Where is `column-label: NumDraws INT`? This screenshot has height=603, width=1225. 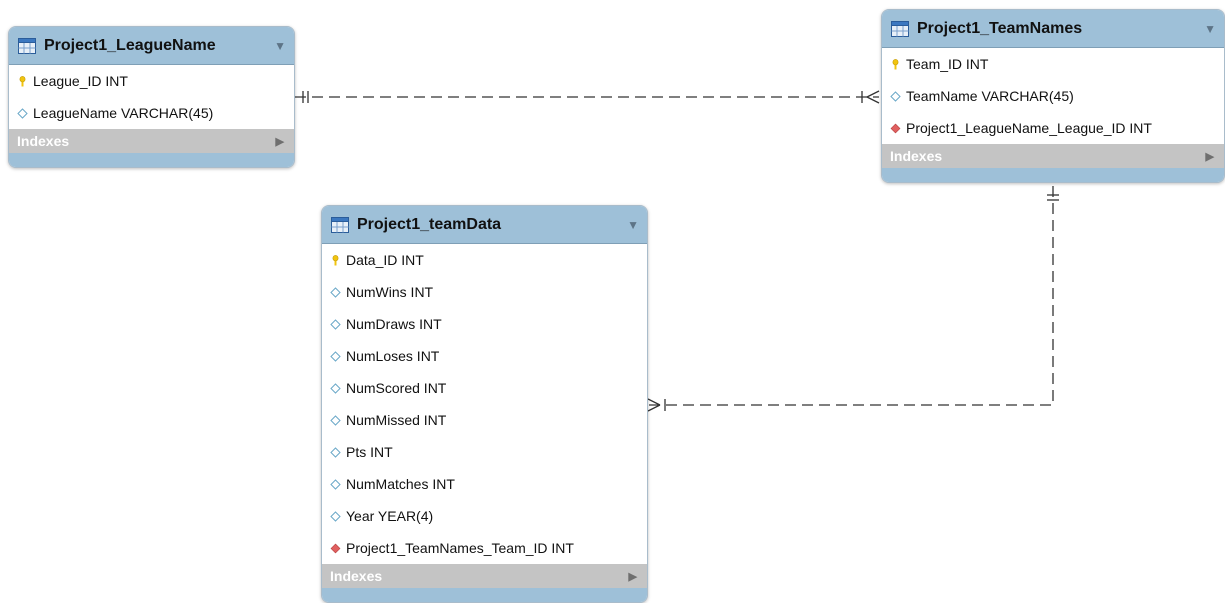 column-label: NumDraws INT is located at coordinates (394, 324).